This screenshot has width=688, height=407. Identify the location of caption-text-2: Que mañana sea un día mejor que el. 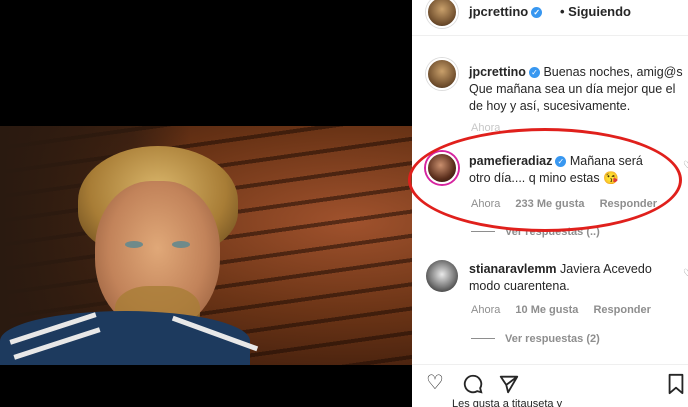
(572, 89).